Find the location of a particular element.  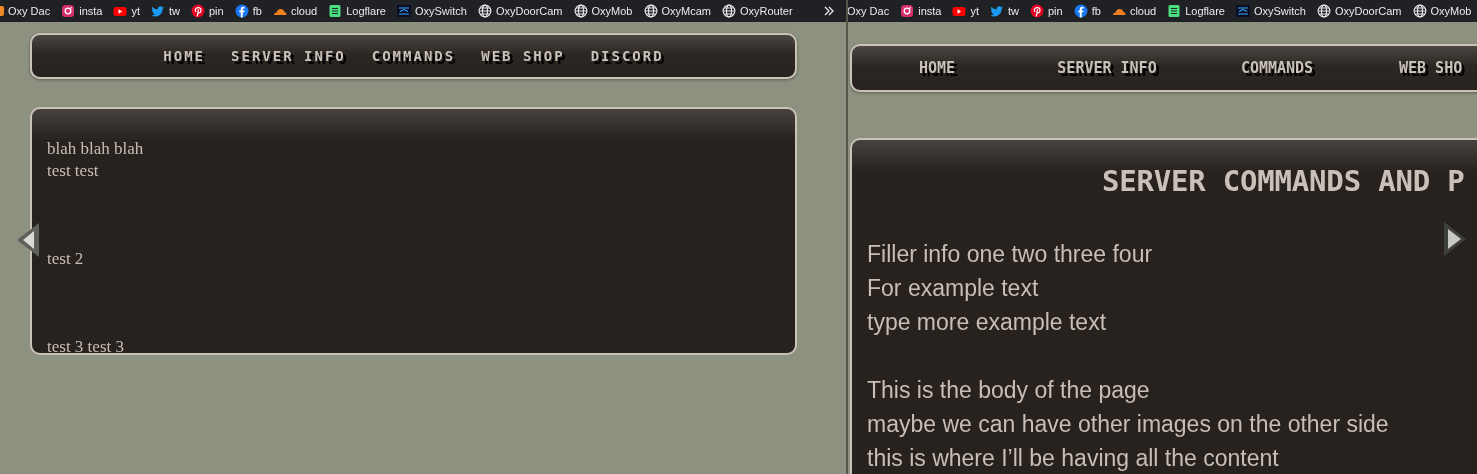

page-heading: SERVER COMMANDS AND P is located at coordinates (1284, 181).